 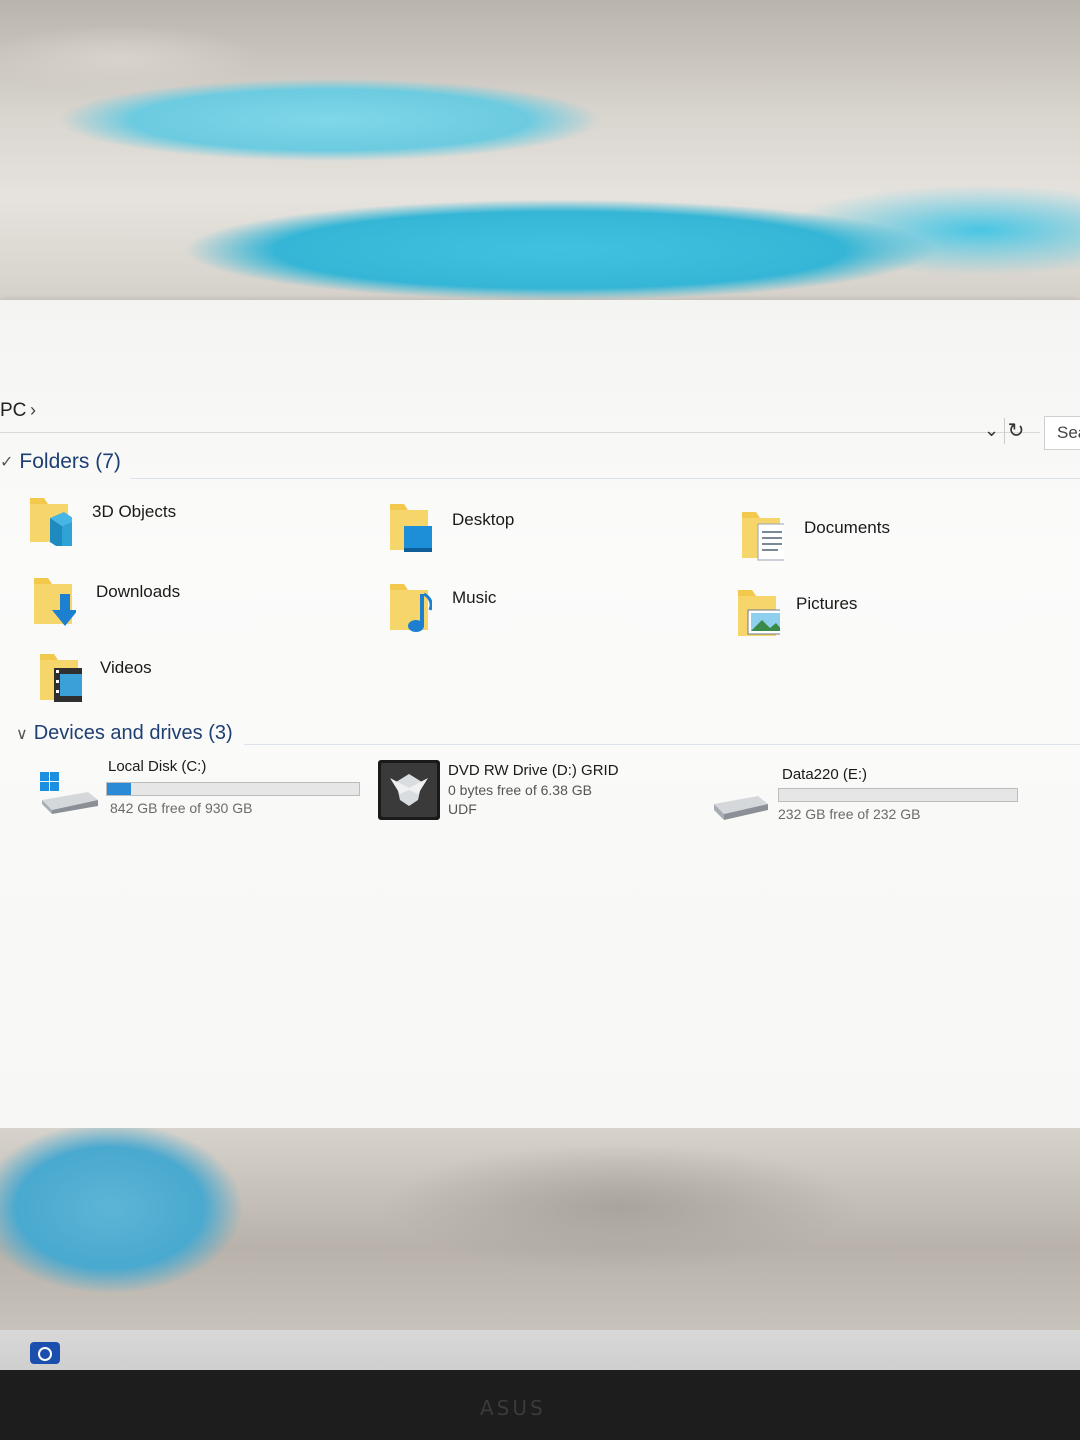 What do you see at coordinates (51, 522) in the screenshot?
I see `3d-objects-folder-icon` at bounding box center [51, 522].